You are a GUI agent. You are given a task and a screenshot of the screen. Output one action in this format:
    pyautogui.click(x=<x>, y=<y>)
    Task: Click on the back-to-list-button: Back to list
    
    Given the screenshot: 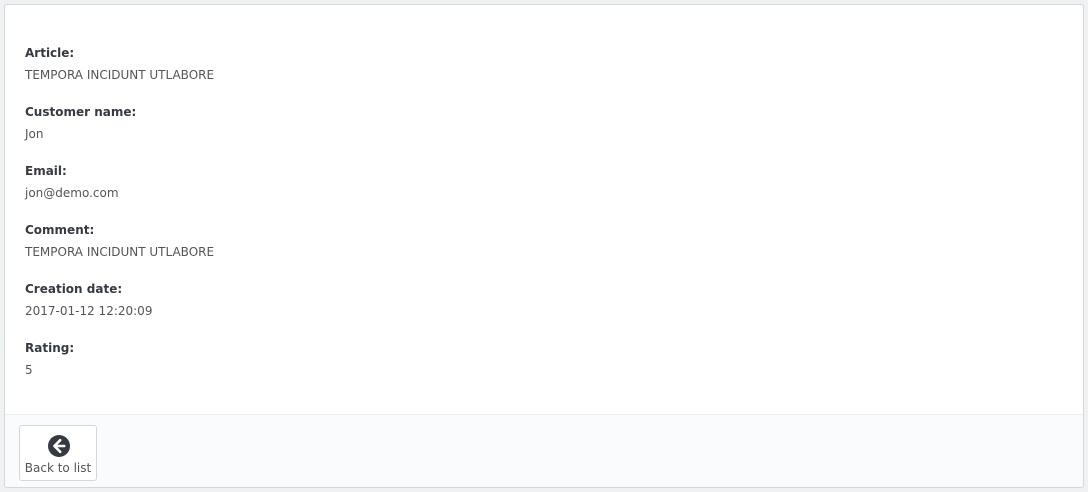 What is the action you would take?
    pyautogui.click(x=58, y=453)
    